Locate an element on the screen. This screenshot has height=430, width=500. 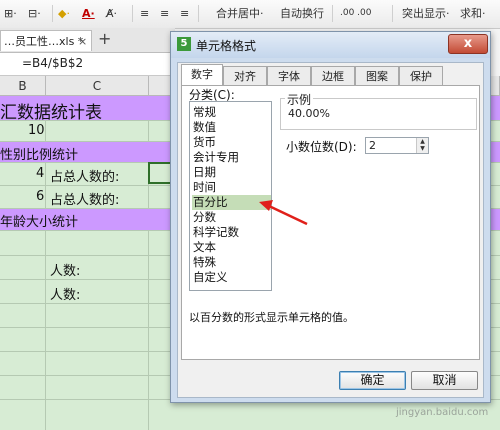
document-tab-label: …员工性…xls * is located at coordinates (44, 41).